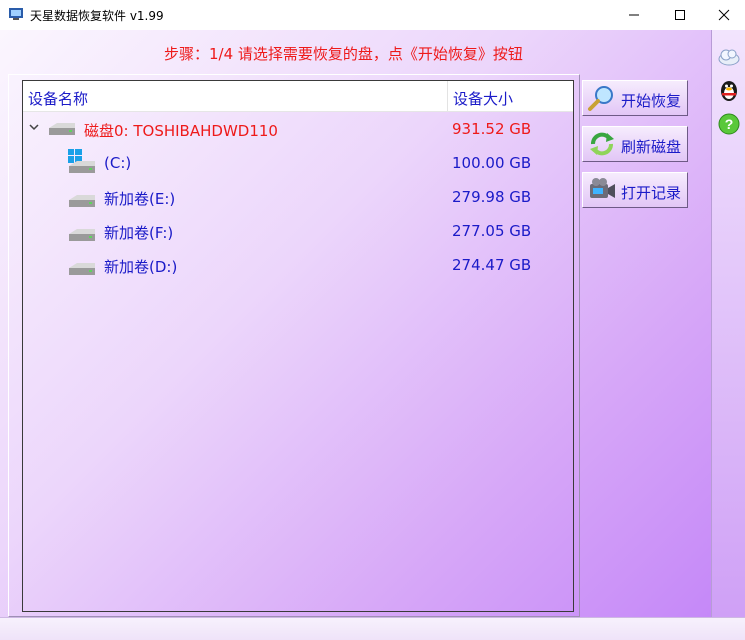 The height and width of the screenshot is (640, 745). I want to click on device-name: 磁盘0: TOSHIBAHDWD110, so click(181, 131).